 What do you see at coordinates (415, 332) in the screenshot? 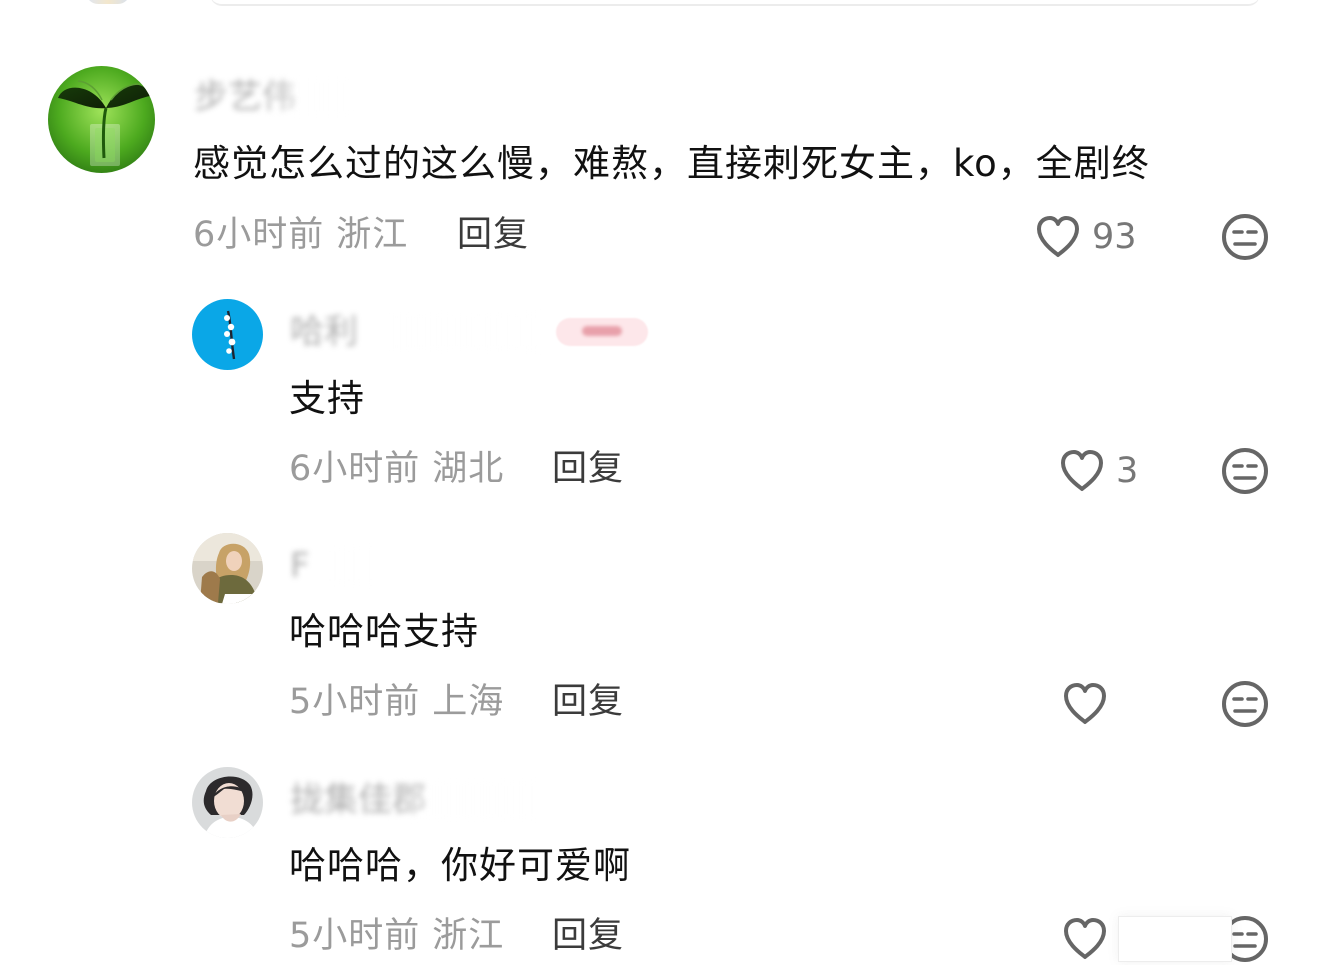
I see `username: 哈利` at bounding box center [415, 332].